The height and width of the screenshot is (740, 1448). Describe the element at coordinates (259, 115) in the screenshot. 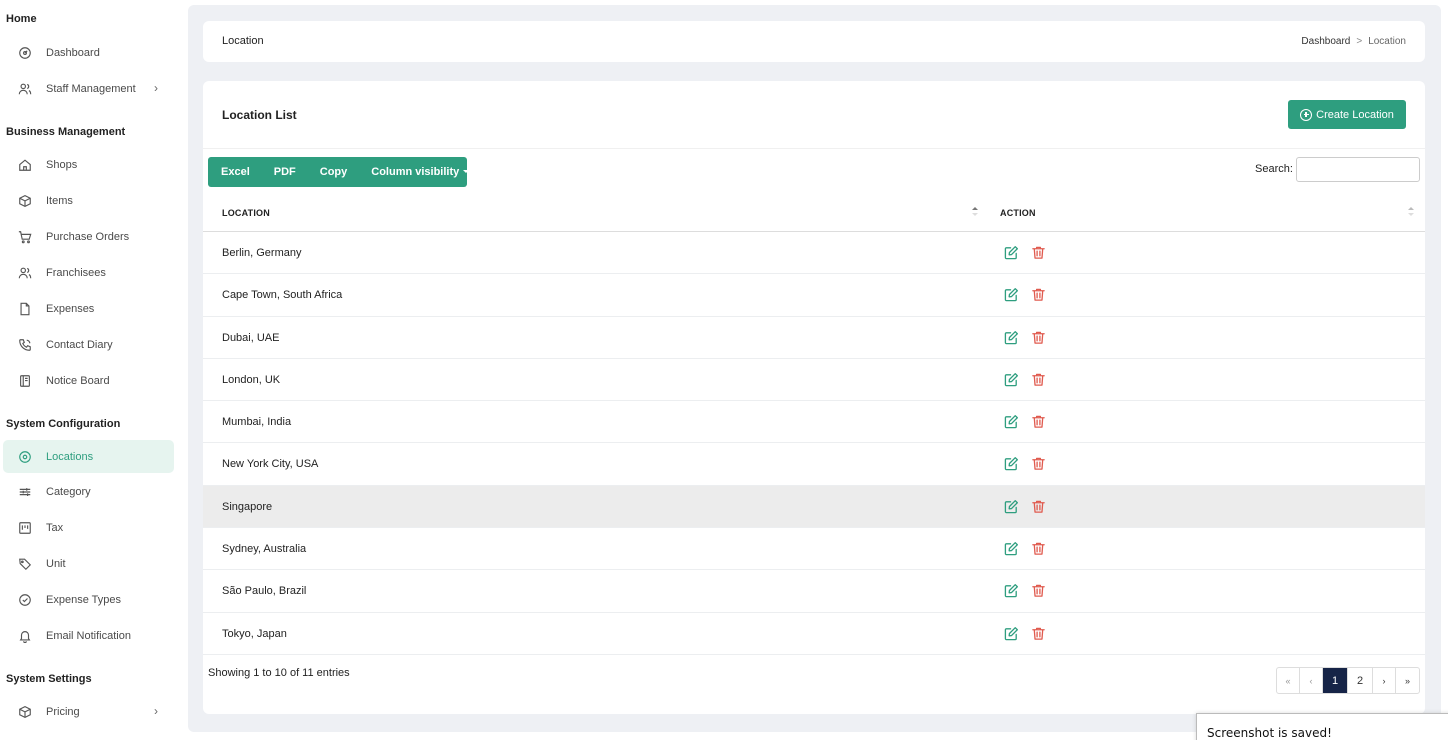

I see `card-title: Location List` at that location.